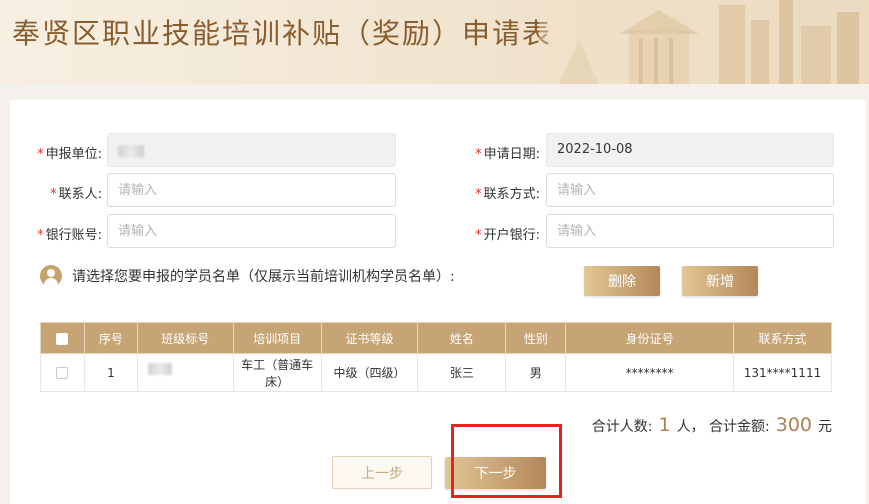  What do you see at coordinates (110, 338) in the screenshot?
I see `header-index: 序号` at bounding box center [110, 338].